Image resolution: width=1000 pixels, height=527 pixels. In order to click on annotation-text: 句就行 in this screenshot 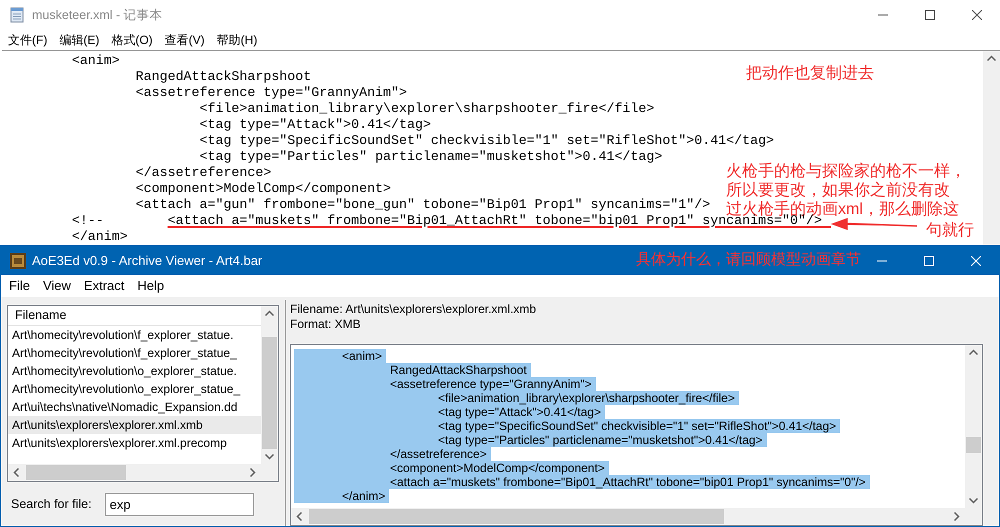, I will do `click(950, 230)`.